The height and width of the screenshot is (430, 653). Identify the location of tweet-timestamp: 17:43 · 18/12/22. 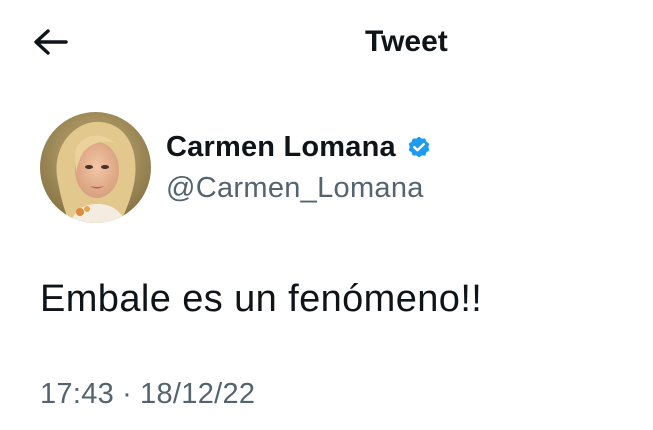
(147, 394).